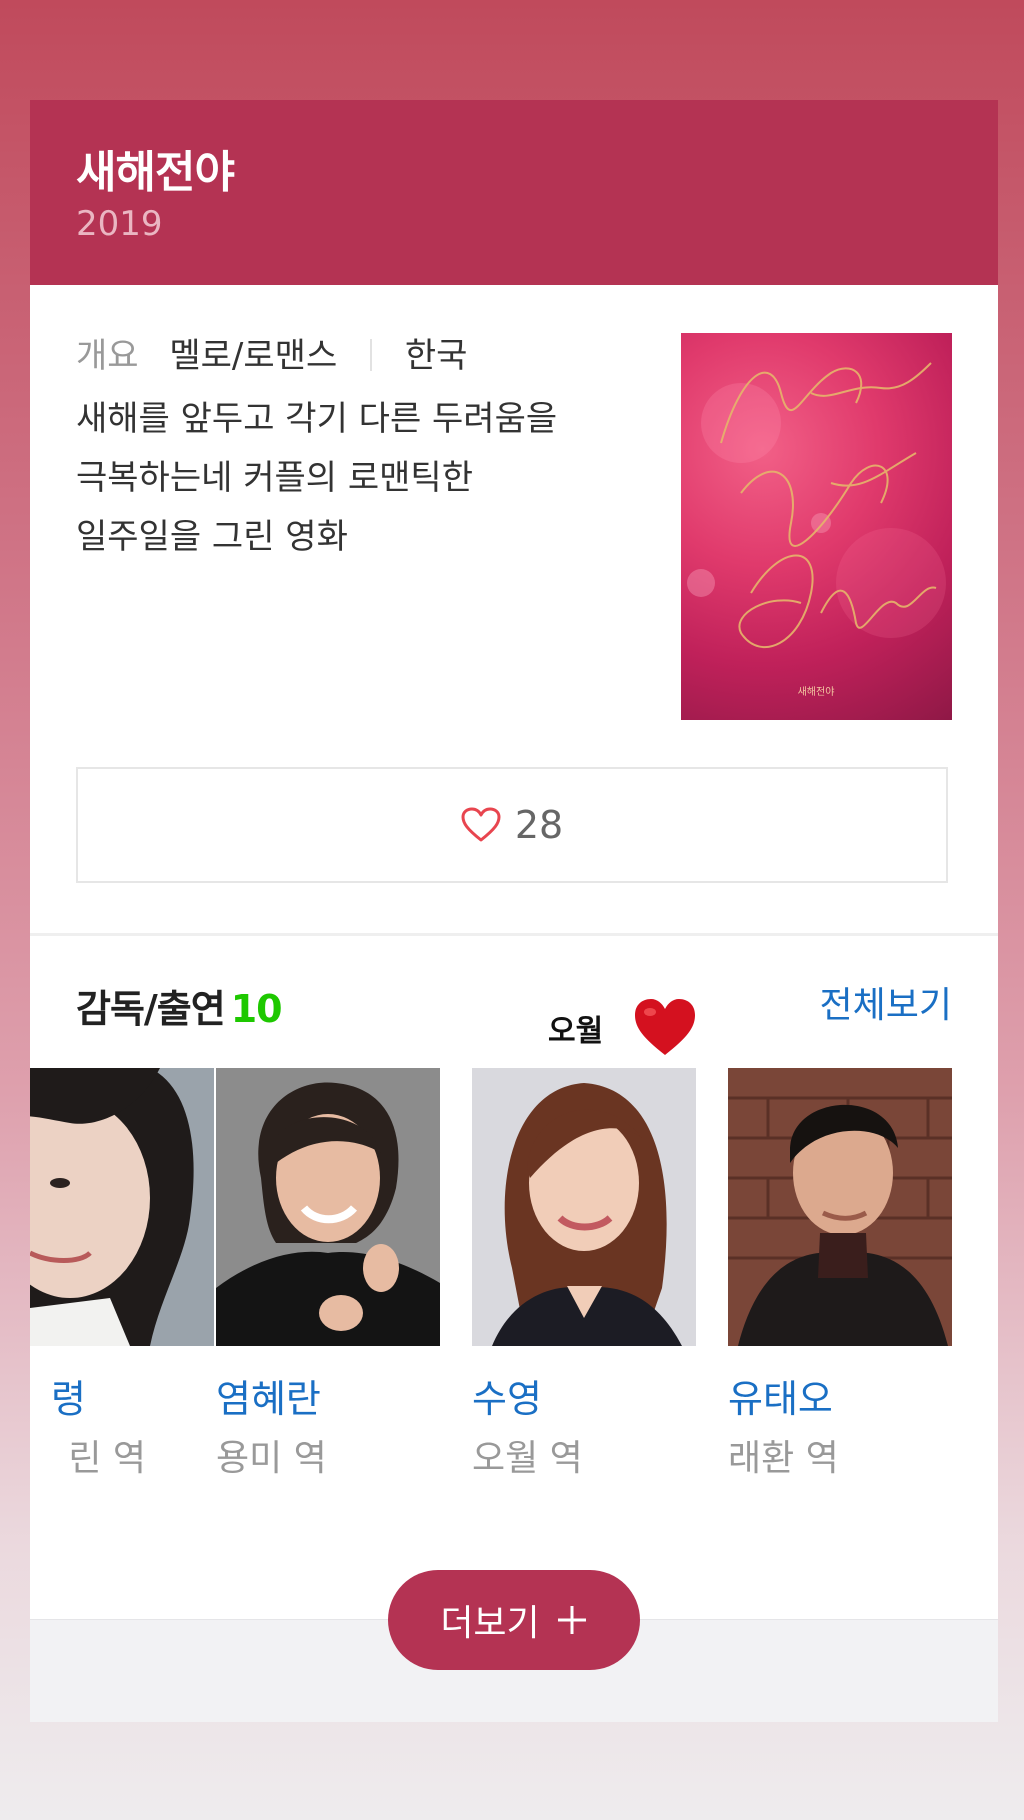  I want to click on overview-row: 개요 멜로/로맨스 한국, so click(271, 352).